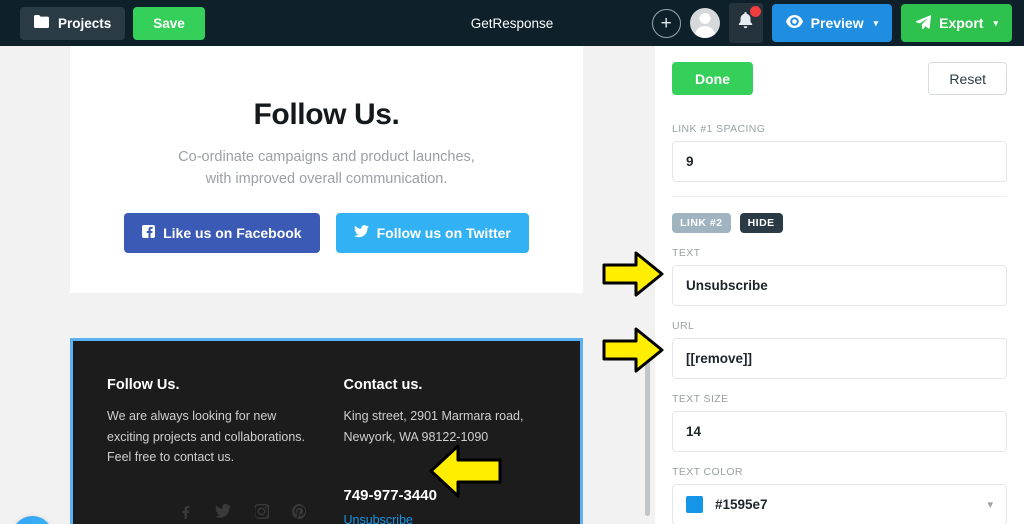 This screenshot has width=1024, height=524. Describe the element at coordinates (761, 223) in the screenshot. I see `hide-badge: HIDE` at that location.